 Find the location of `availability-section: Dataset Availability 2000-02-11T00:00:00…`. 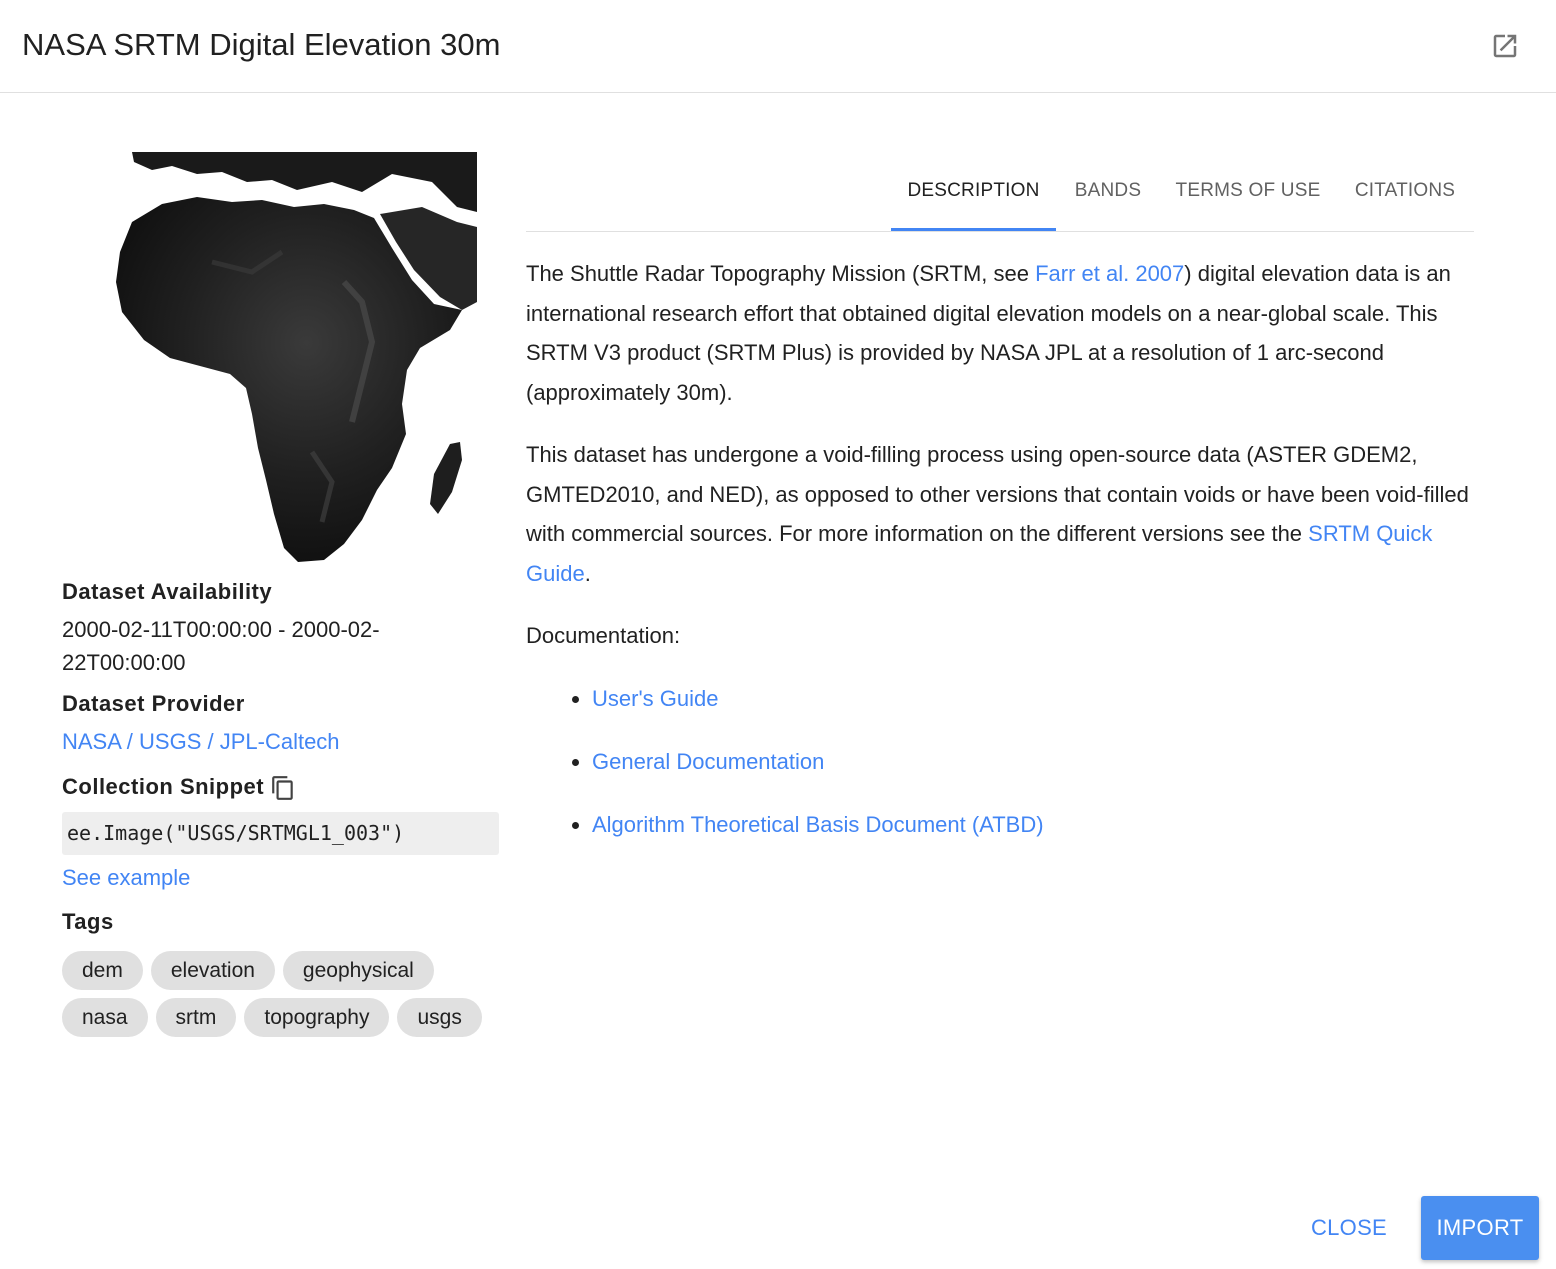

availability-section: Dataset Availability 2000-02-11T00:00:00… is located at coordinates (282, 628).